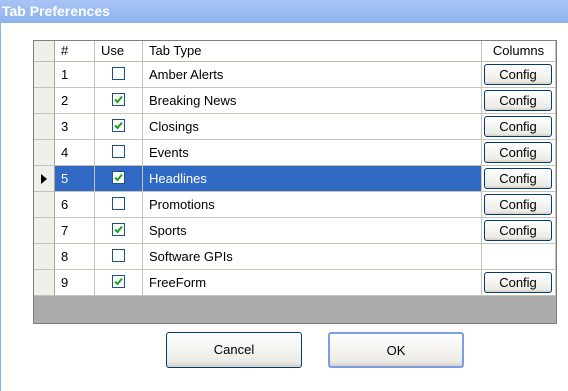 The height and width of the screenshot is (391, 568). I want to click on header-number: #, so click(75, 51).